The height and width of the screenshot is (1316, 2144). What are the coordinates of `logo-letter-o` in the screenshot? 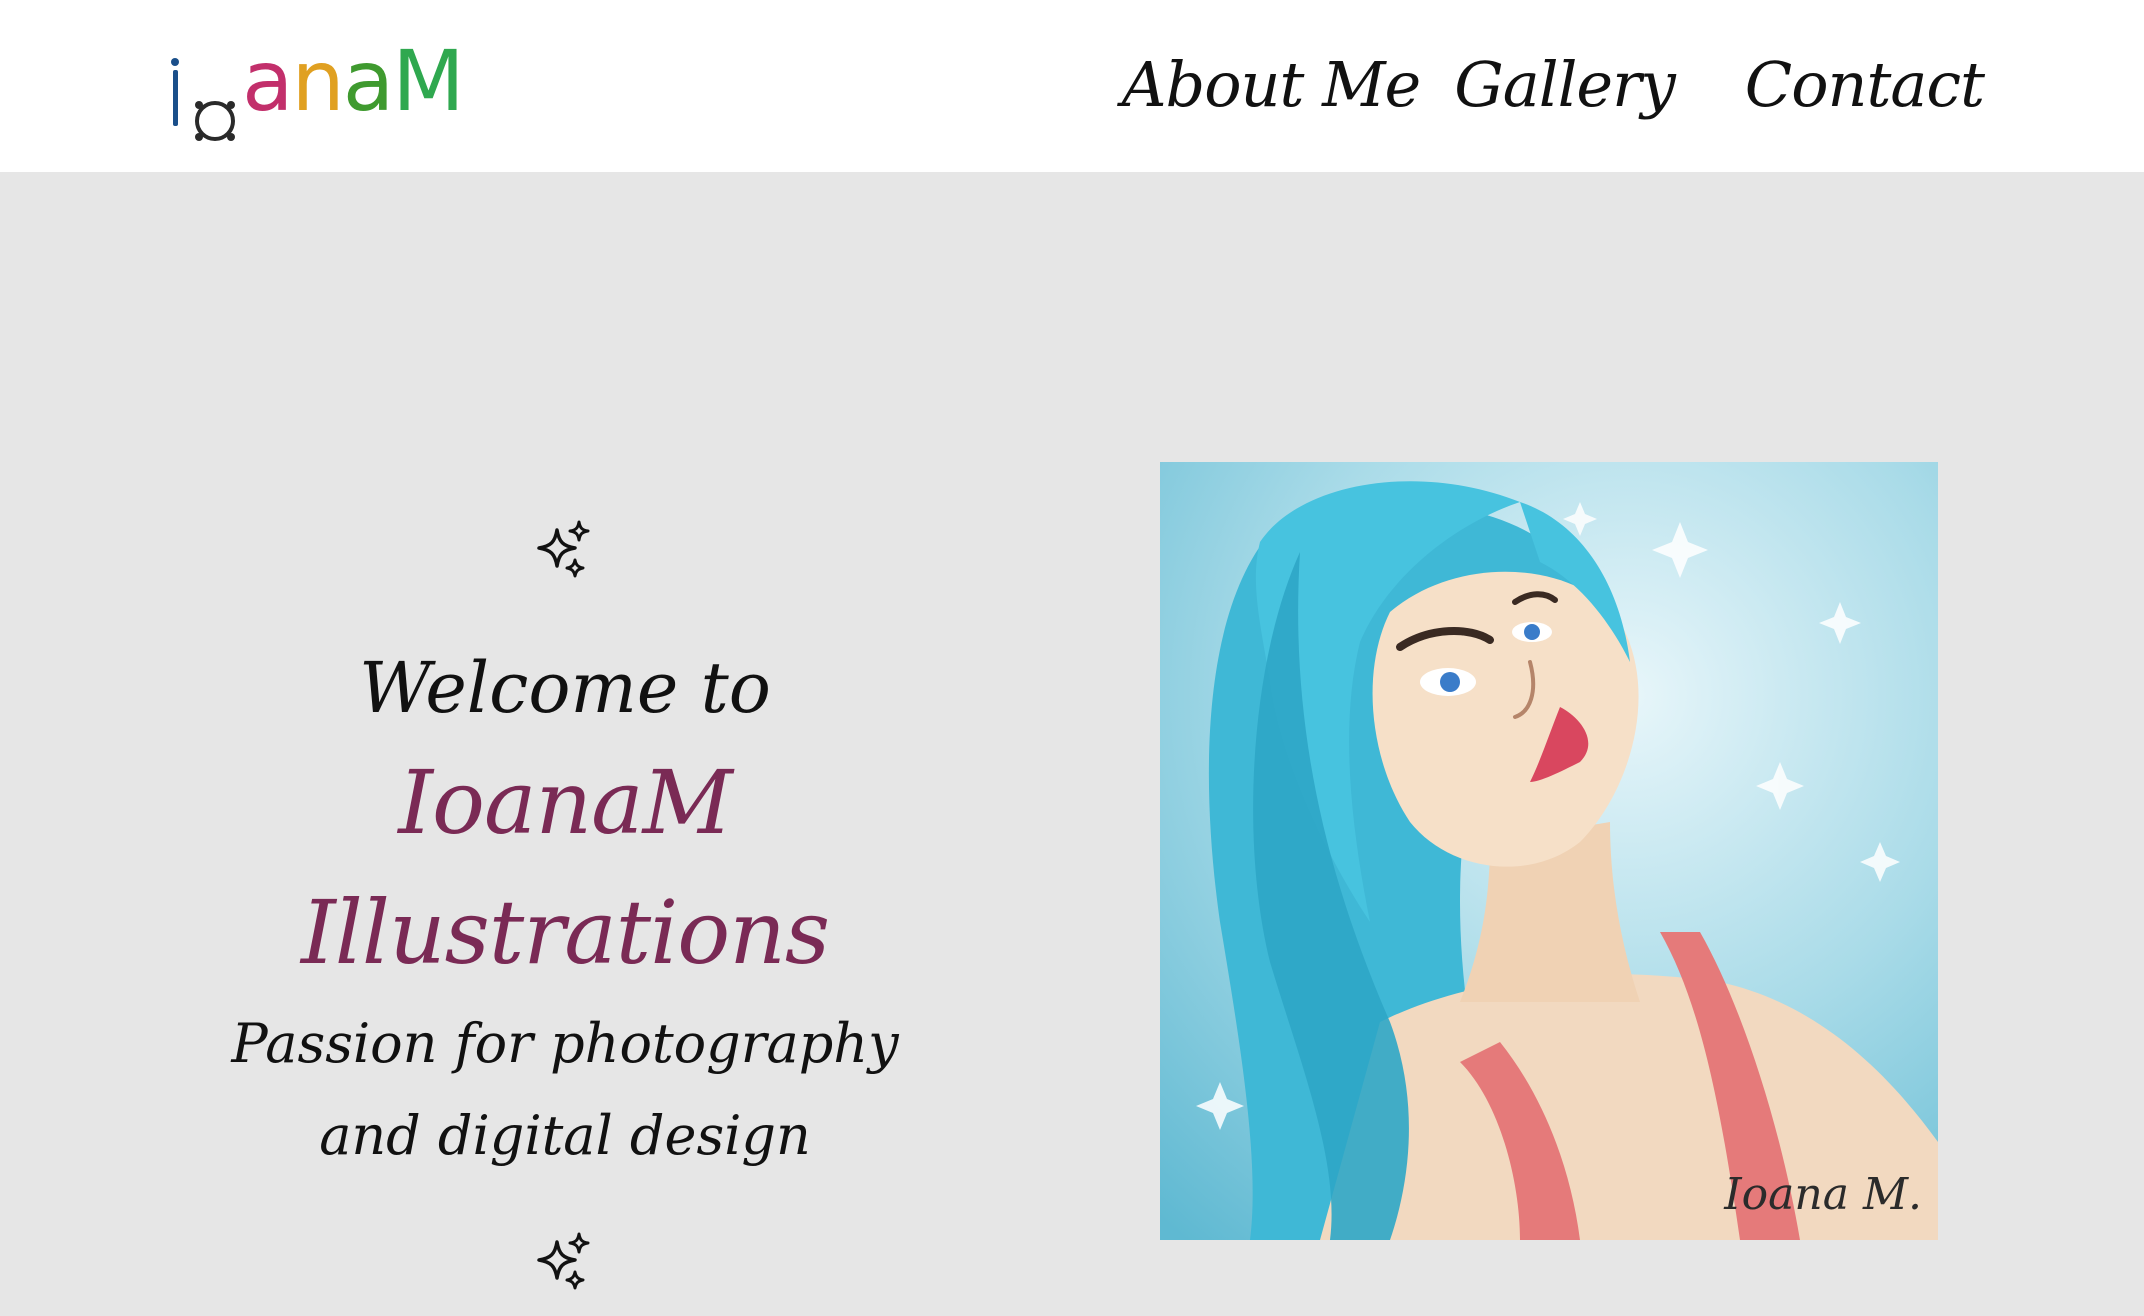 It's located at (215, 105).